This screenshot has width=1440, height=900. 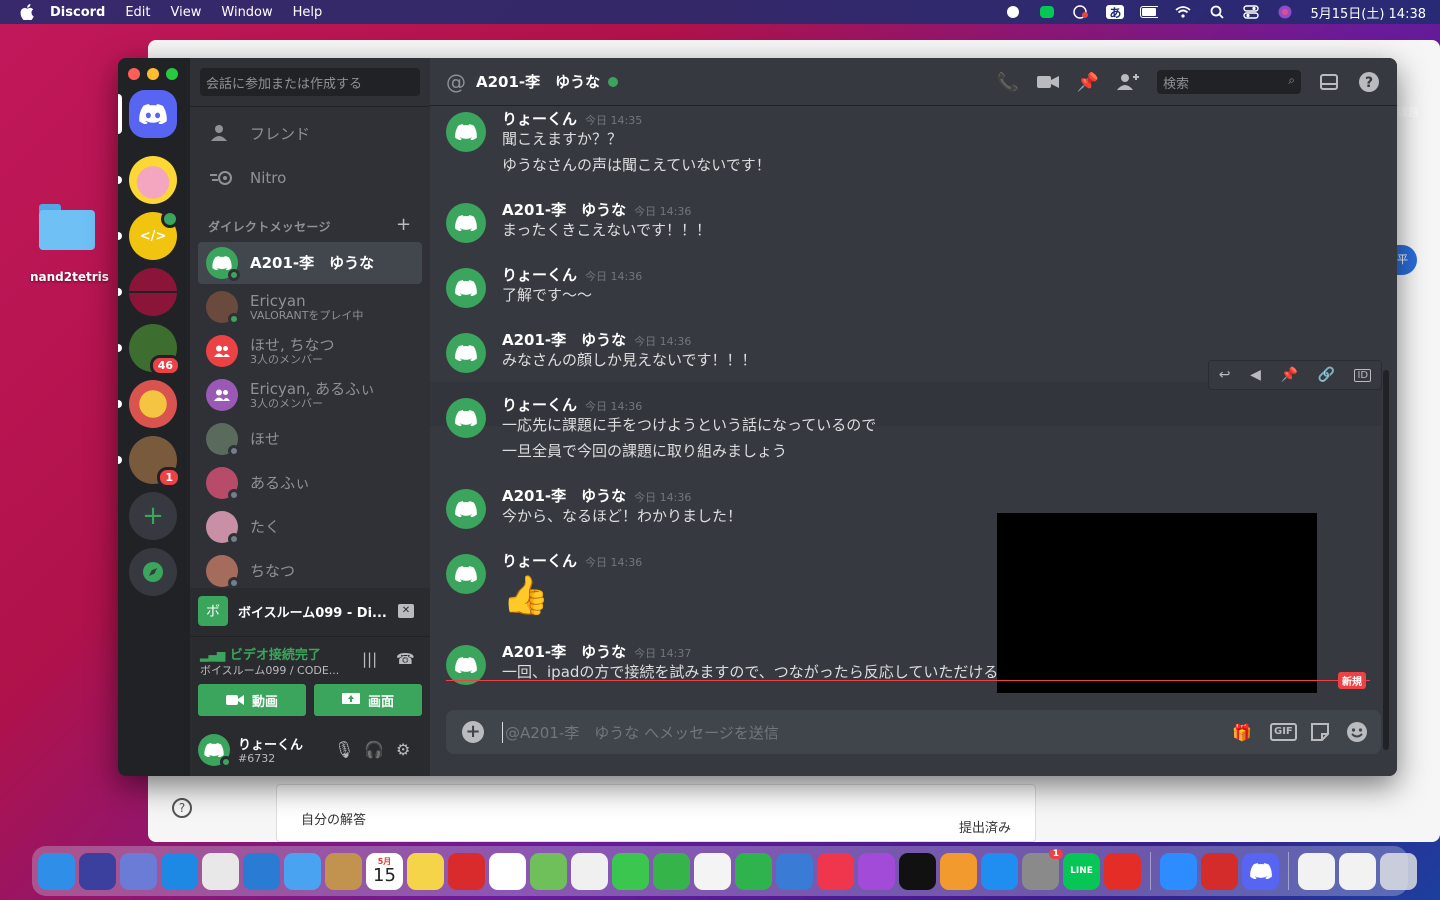 I want to click on video-button: 動画, so click(x=252, y=700).